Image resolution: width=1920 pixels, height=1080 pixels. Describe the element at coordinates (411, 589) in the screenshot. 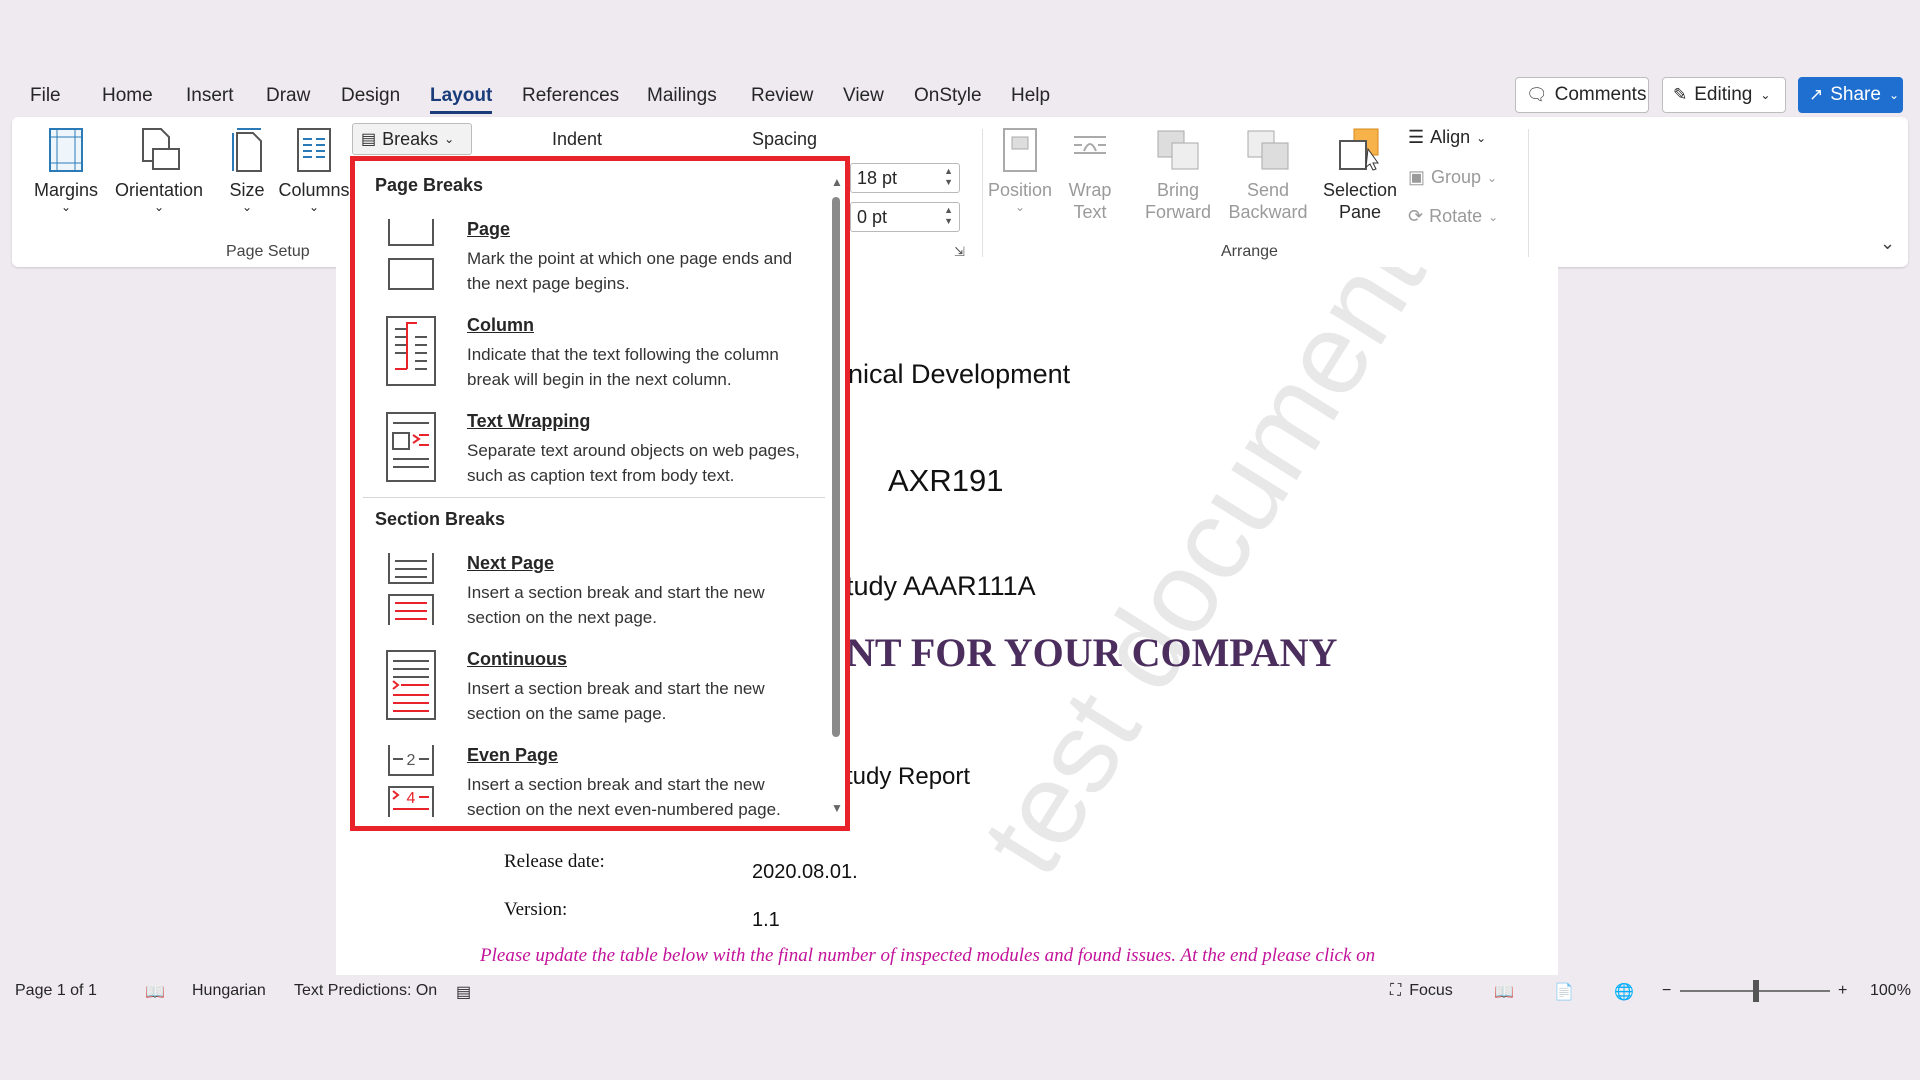

I see `next-page-break-icon` at that location.